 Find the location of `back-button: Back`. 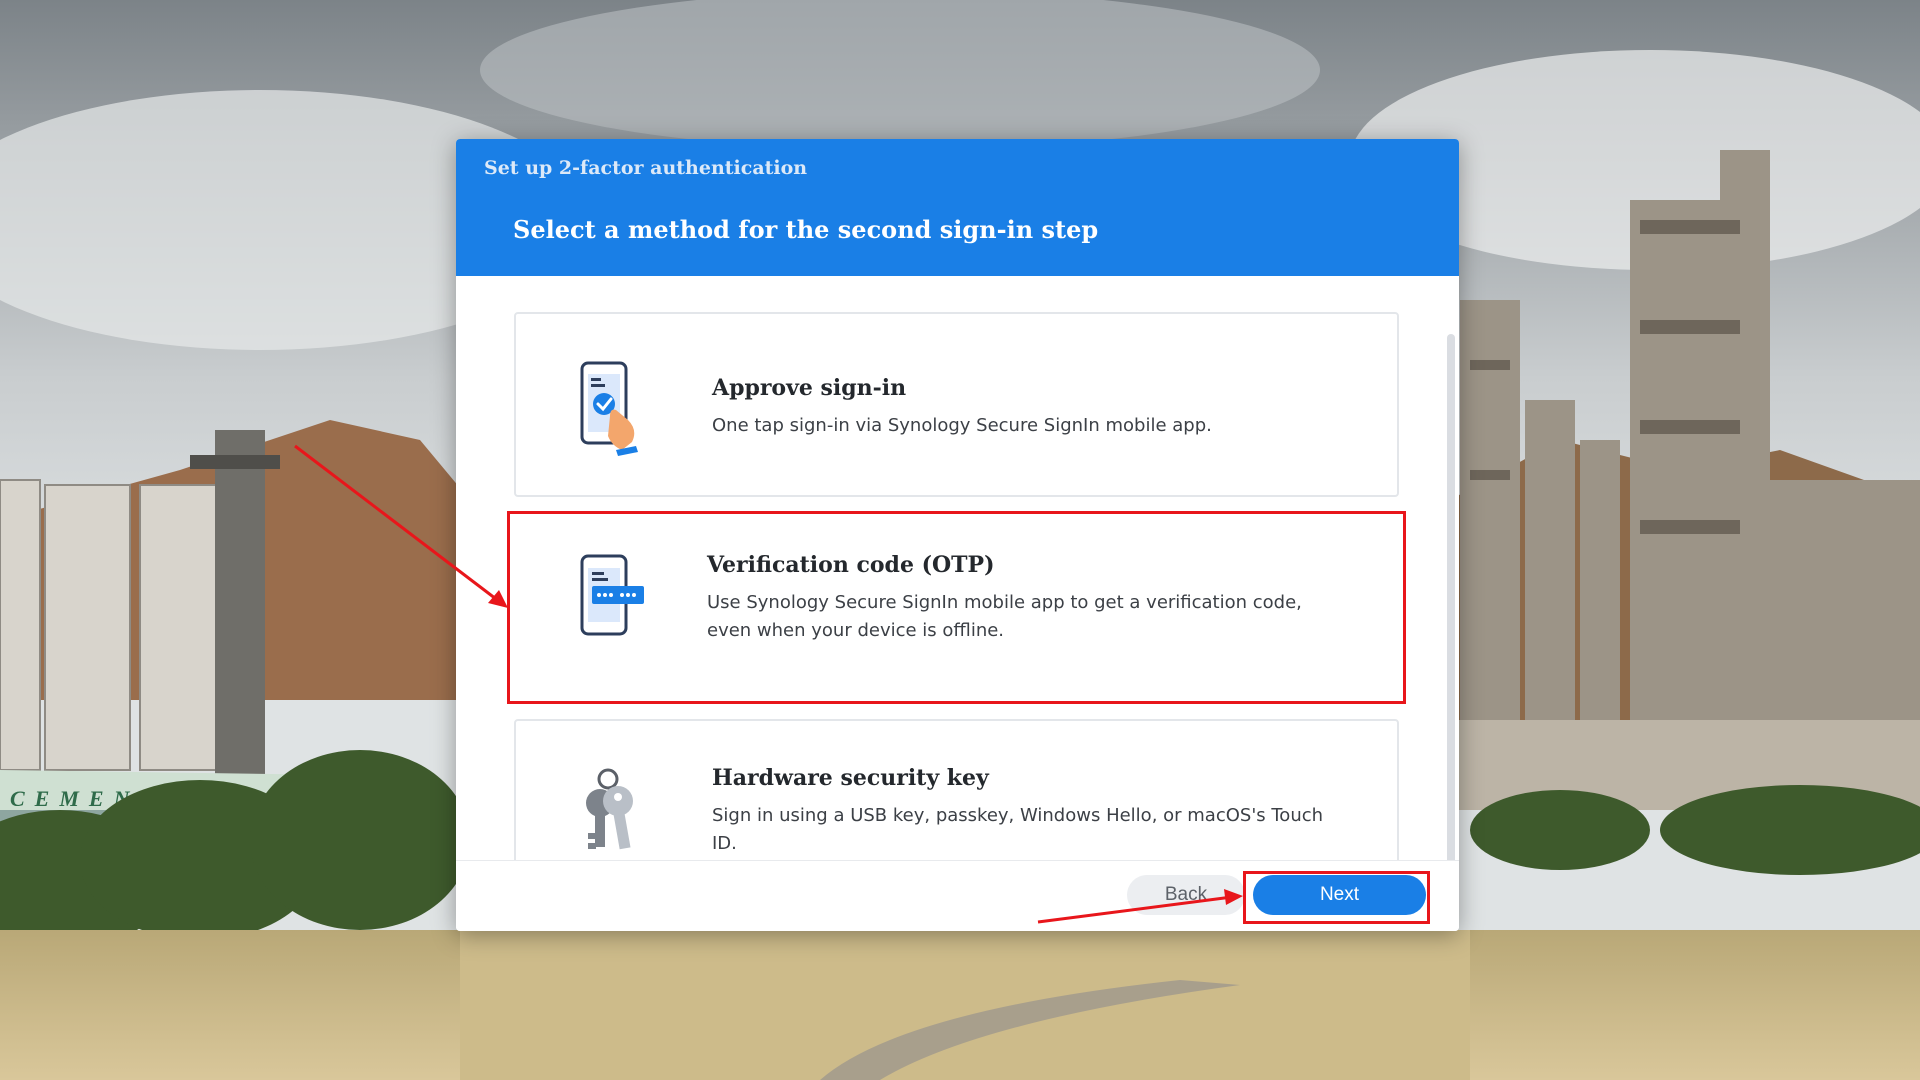

back-button: Back is located at coordinates (1186, 895).